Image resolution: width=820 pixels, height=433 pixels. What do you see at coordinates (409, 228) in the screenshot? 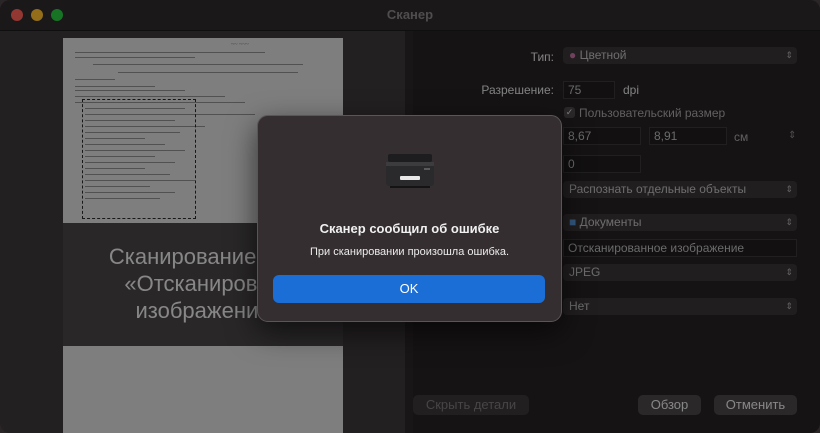
I see `alert-title: Сканер сообщил об ошибке` at bounding box center [409, 228].